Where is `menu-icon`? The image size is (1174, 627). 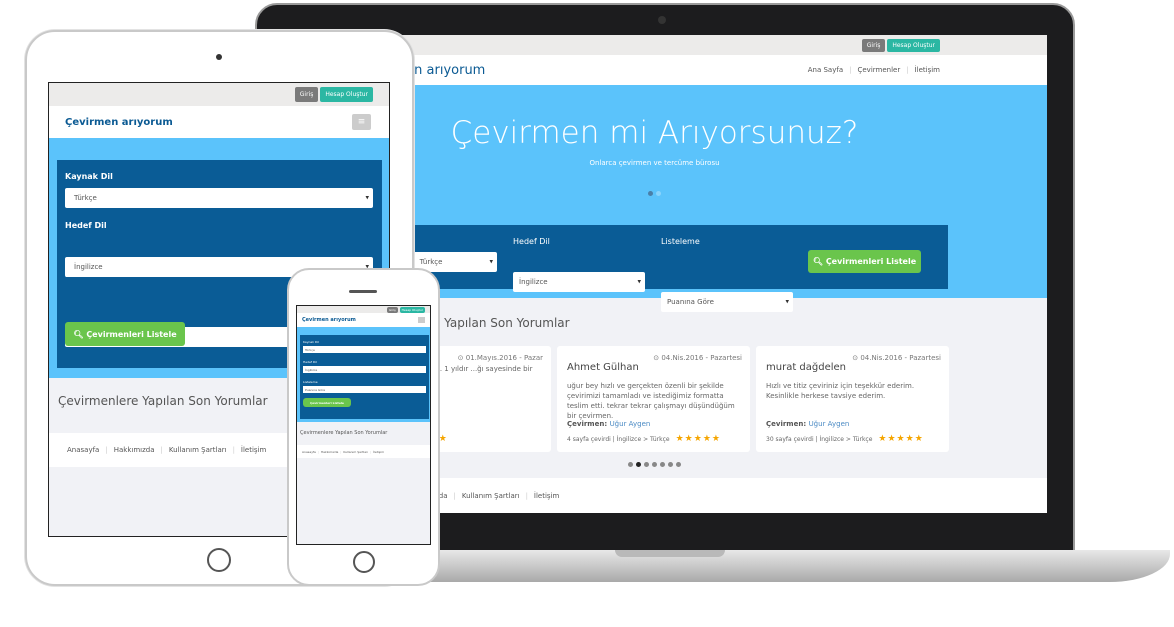
menu-icon is located at coordinates (421, 320).